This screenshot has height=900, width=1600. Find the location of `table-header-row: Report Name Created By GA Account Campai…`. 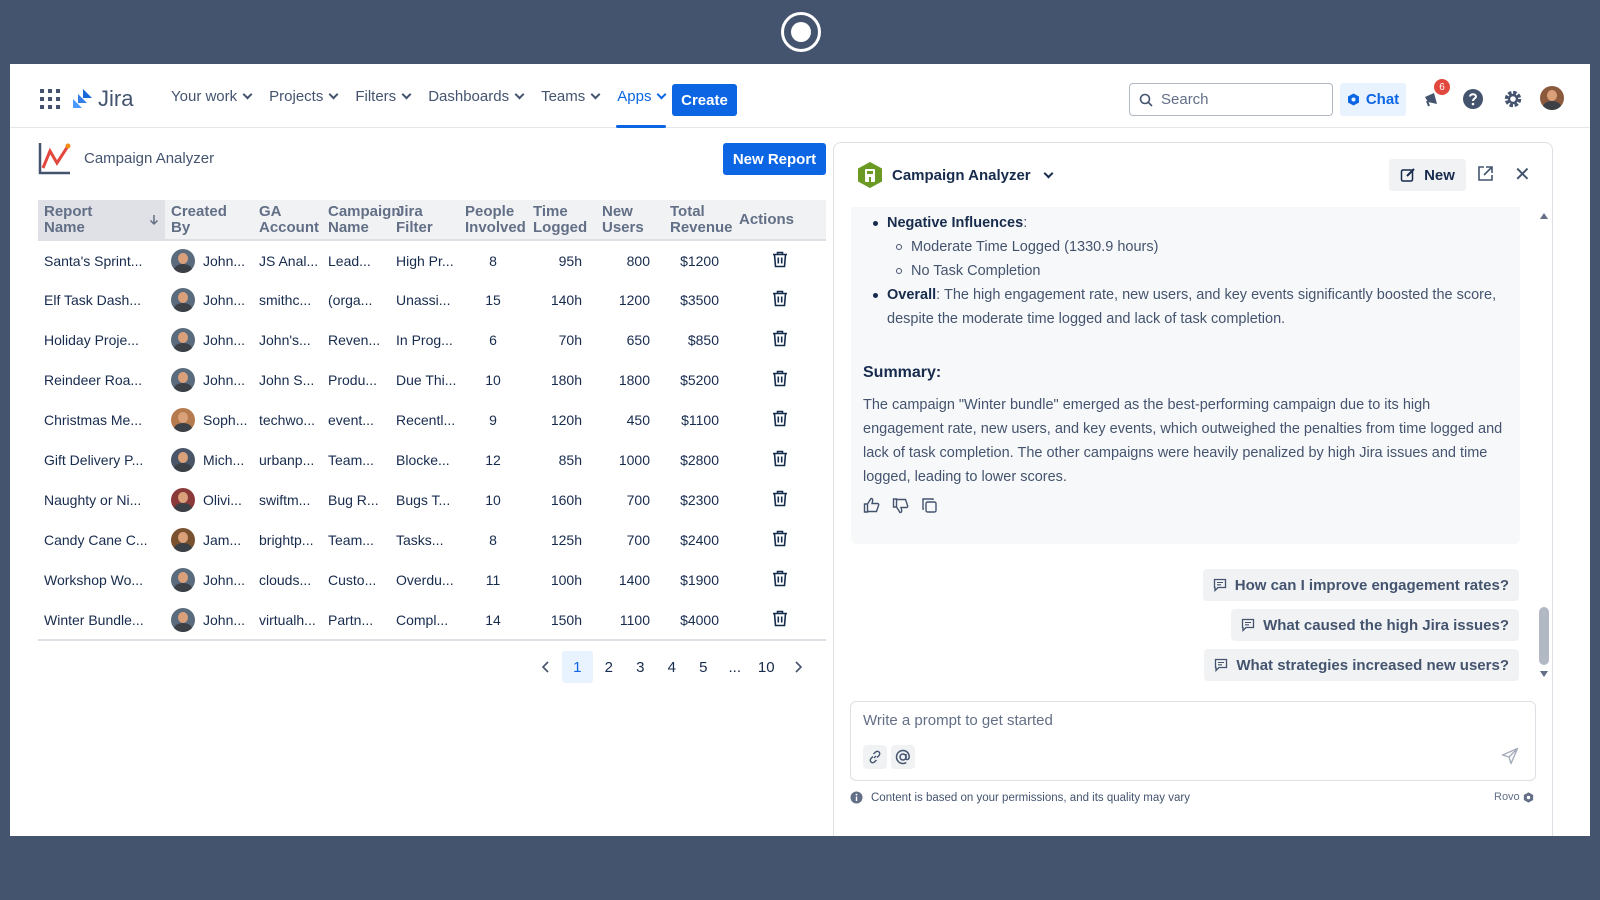

table-header-row: Report Name Created By GA Account Campai… is located at coordinates (432, 220).